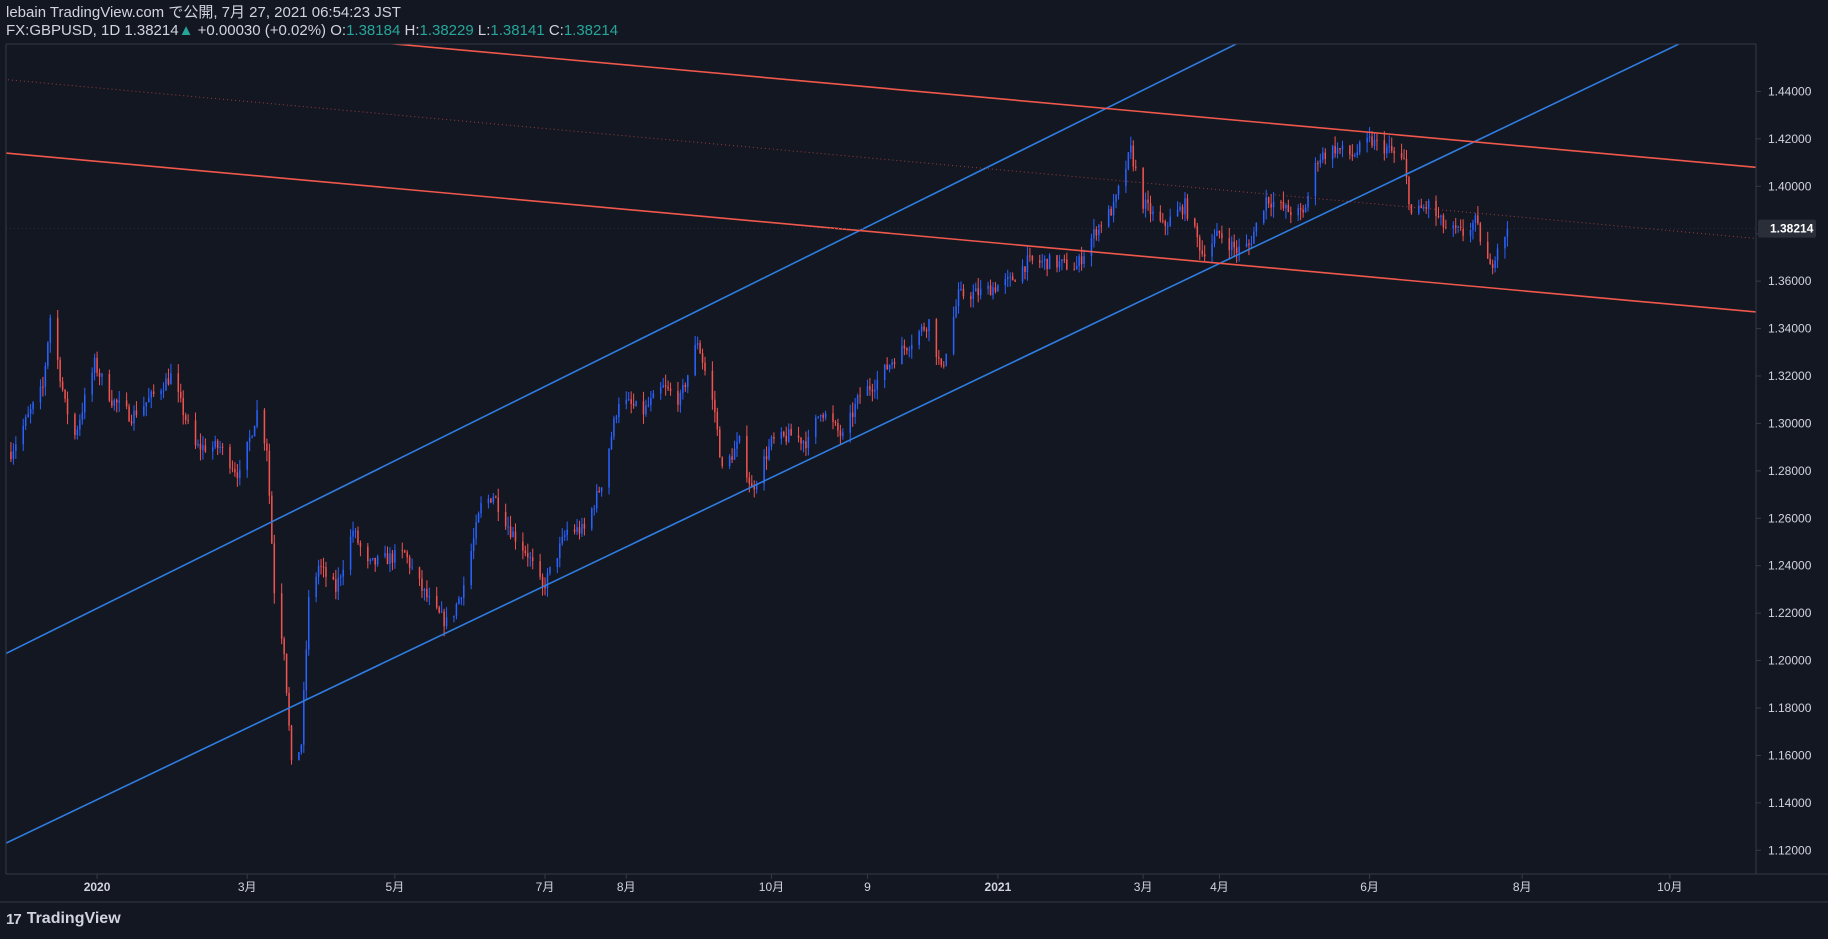  Describe the element at coordinates (867, 887) in the screenshot. I see `time-tick-label: 9` at that location.